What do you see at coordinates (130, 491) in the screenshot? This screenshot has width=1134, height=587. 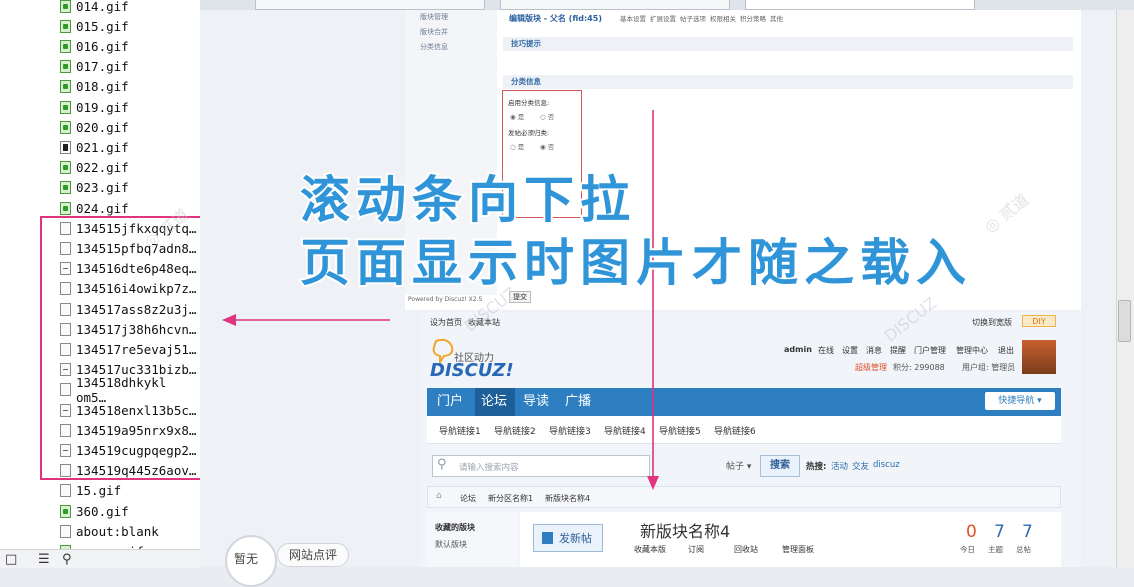 I see `file-list-item: 15.gif` at bounding box center [130, 491].